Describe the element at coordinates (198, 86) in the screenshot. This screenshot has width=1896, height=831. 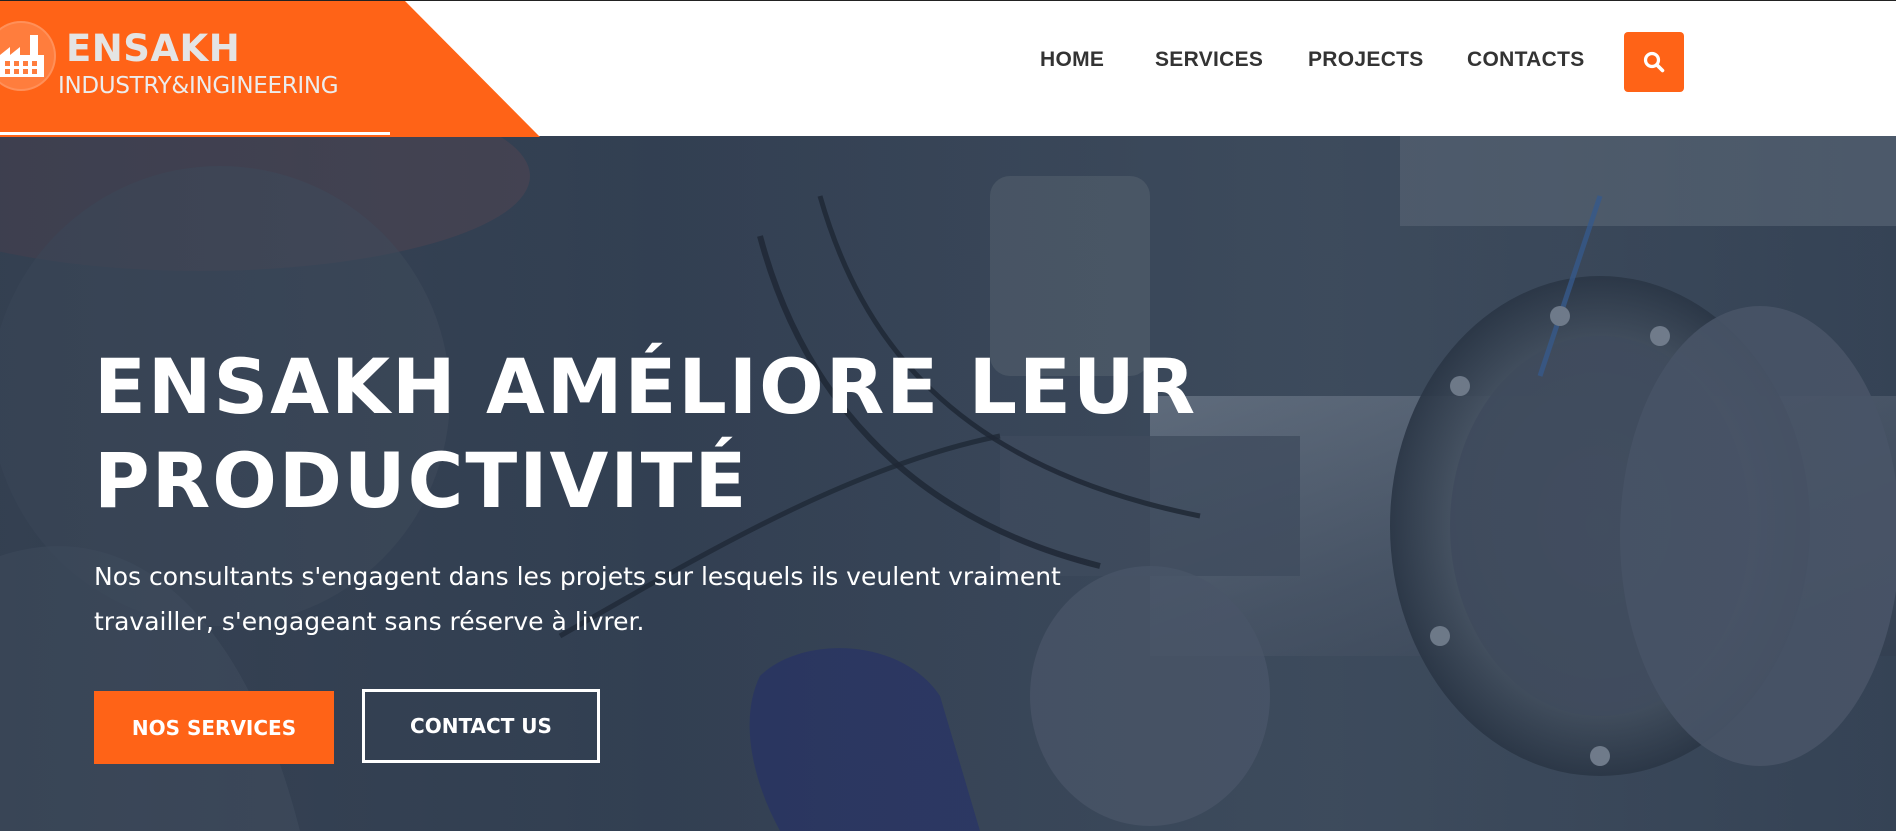
I see `brand-tagline: INDUSTRY&INGINEERING` at that location.